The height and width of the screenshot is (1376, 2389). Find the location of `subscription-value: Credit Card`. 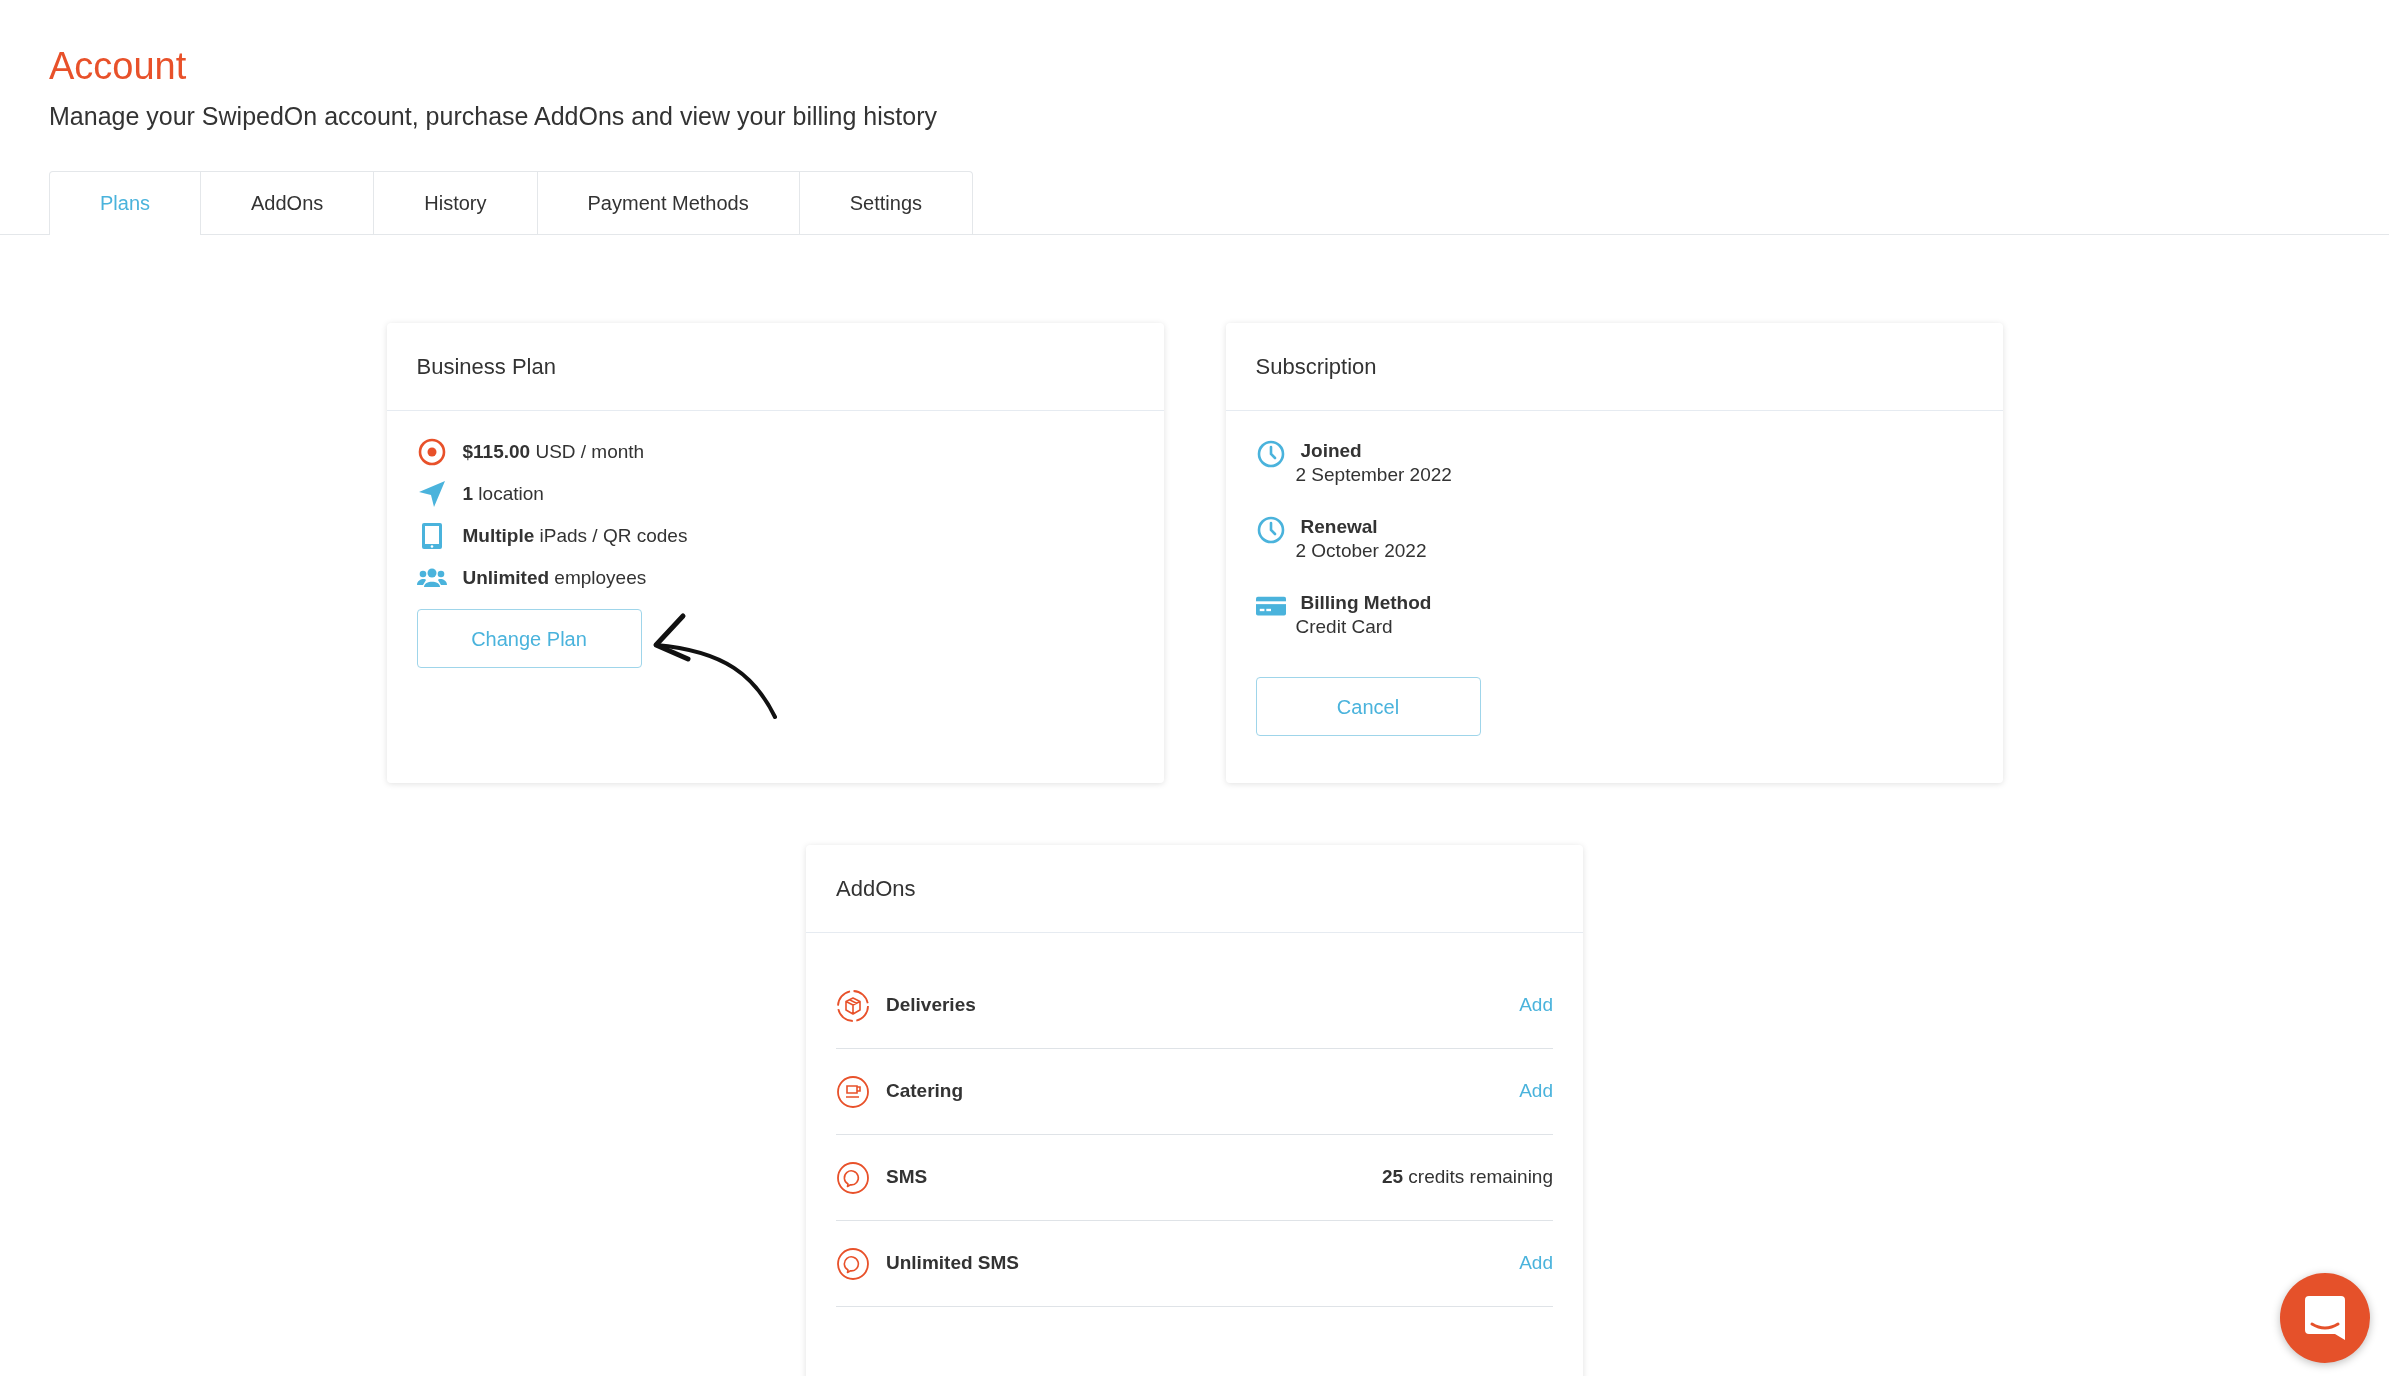

subscription-value: Credit Card is located at coordinates (1344, 627).